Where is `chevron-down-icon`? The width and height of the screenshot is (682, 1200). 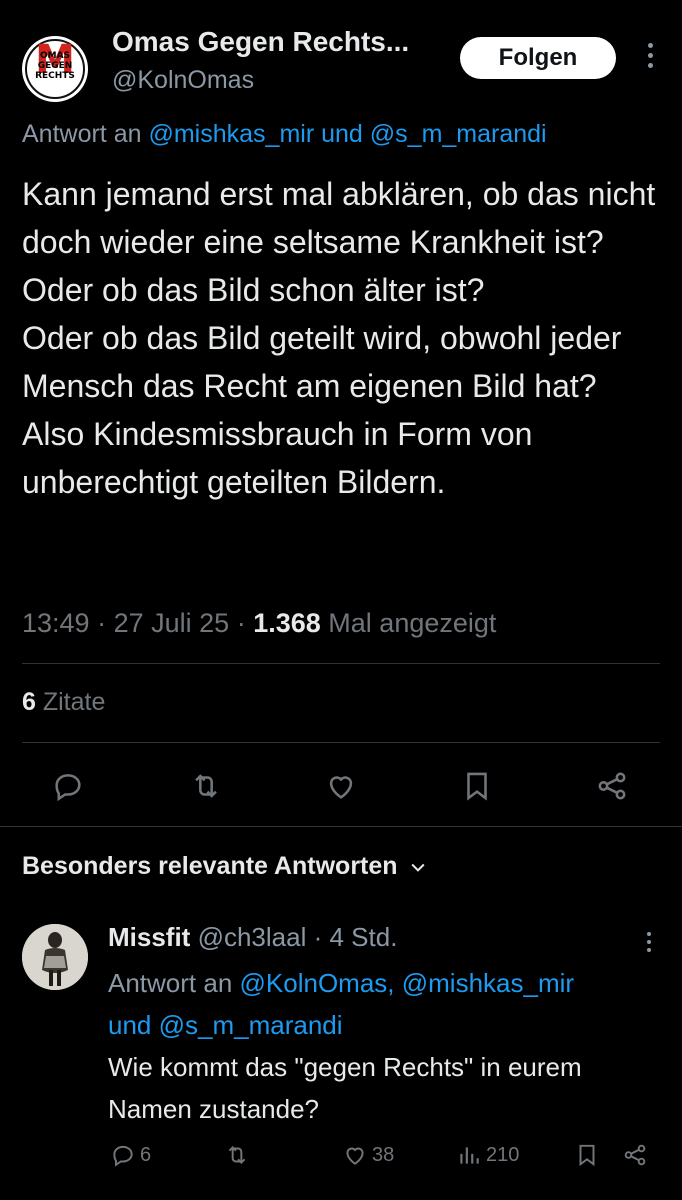
chevron-down-icon is located at coordinates (418, 867).